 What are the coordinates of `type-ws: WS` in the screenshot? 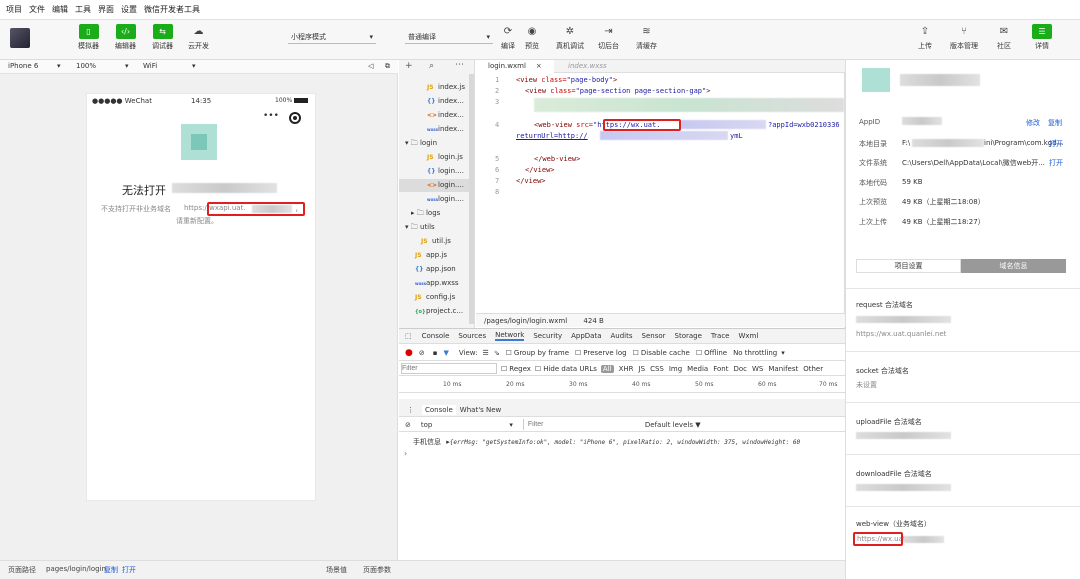 It's located at (757, 369).